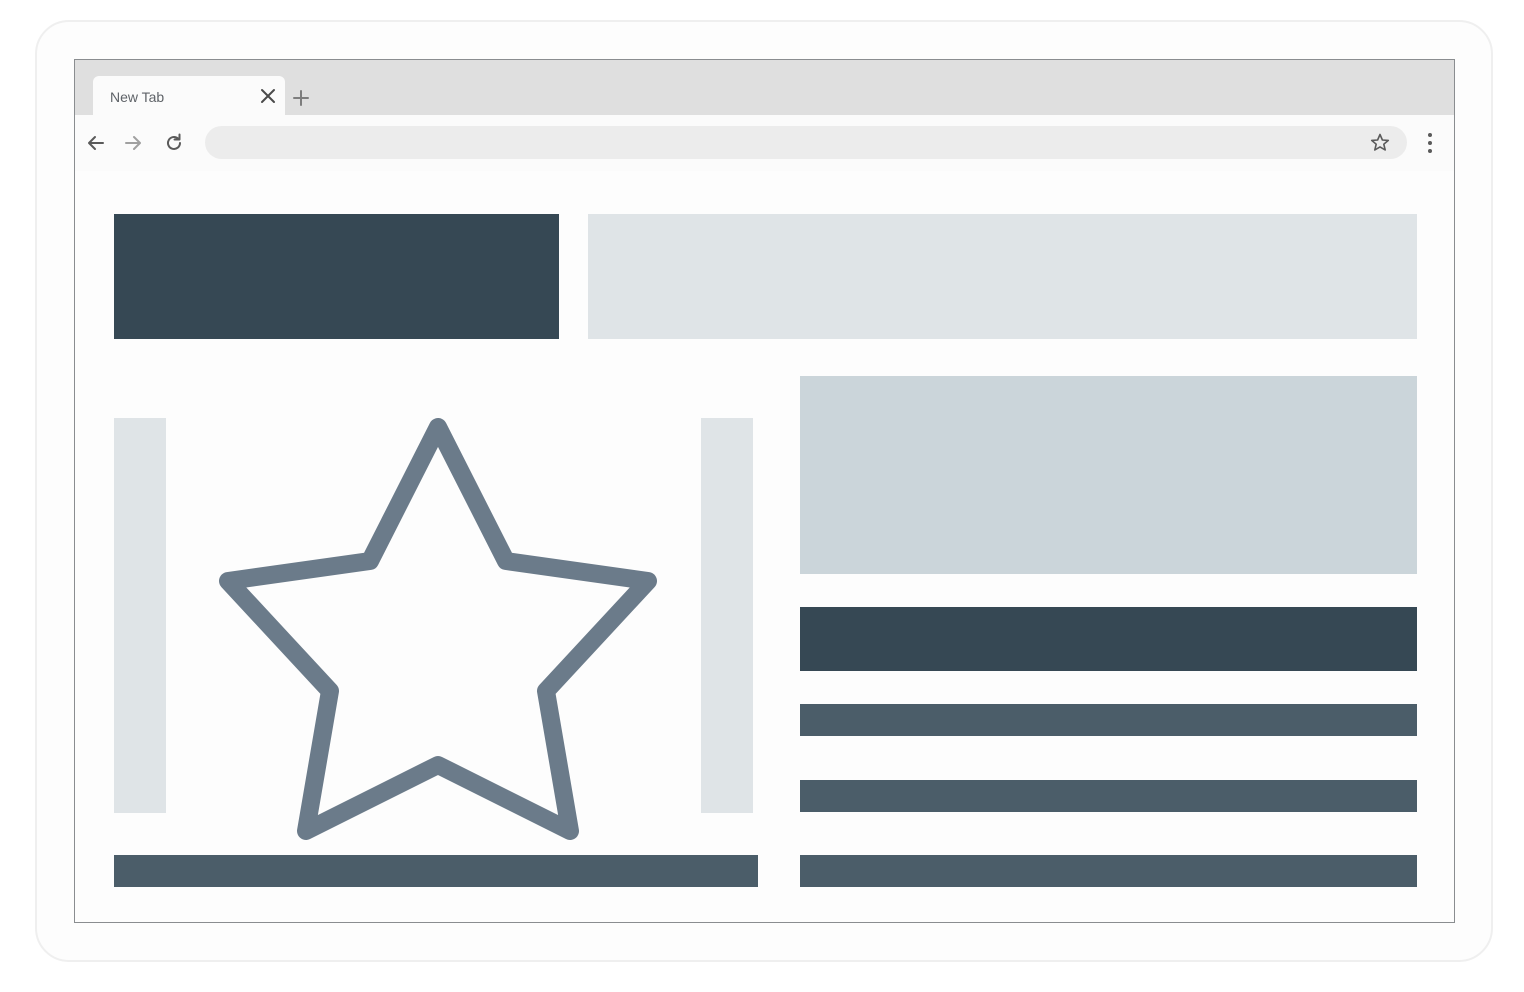 The width and height of the screenshot is (1524, 992). Describe the element at coordinates (764, 88) in the screenshot. I see `tab-strip: New Tab` at that location.